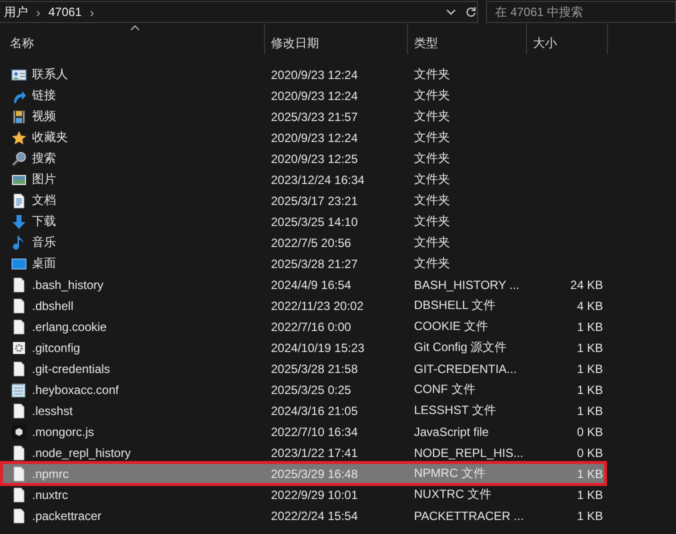  Describe the element at coordinates (451, 431) in the screenshot. I see `file-type: JavaScript file` at that location.